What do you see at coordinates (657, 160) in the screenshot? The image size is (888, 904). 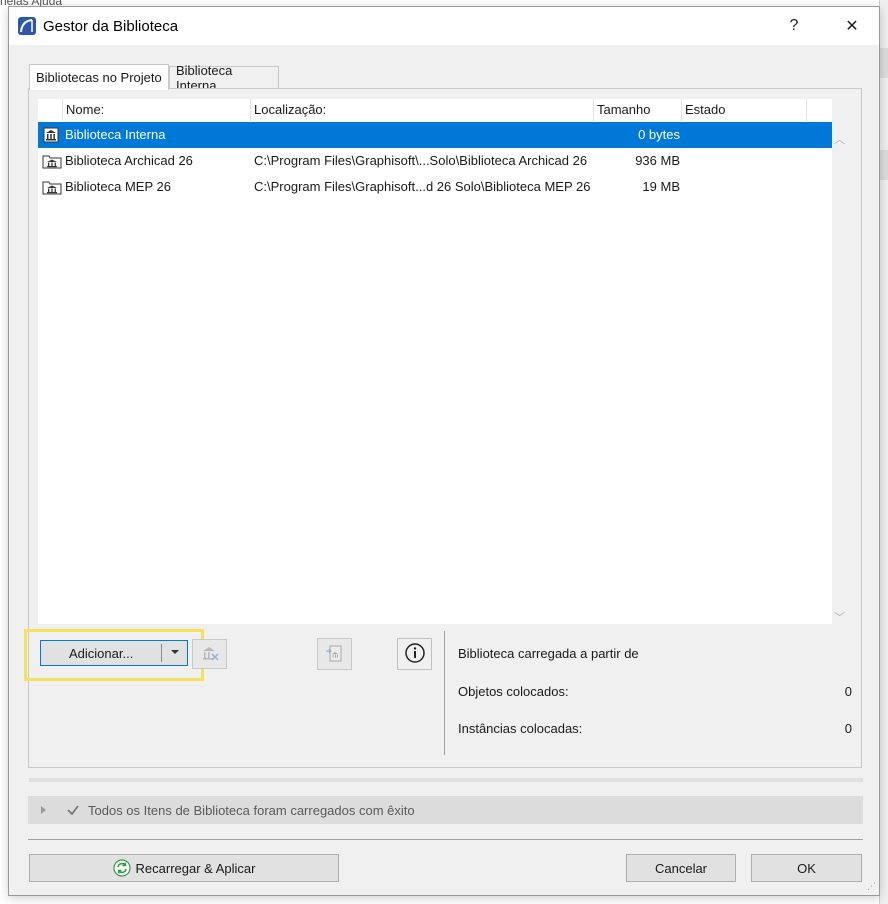 I see `row-size: 936 MB` at bounding box center [657, 160].